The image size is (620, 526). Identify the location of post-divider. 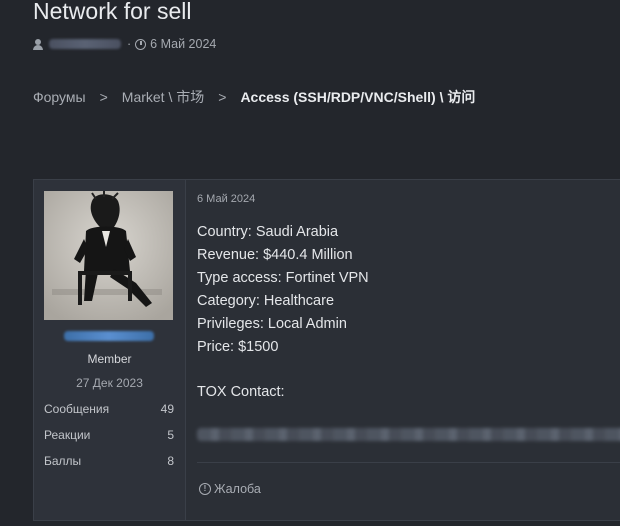
(408, 462).